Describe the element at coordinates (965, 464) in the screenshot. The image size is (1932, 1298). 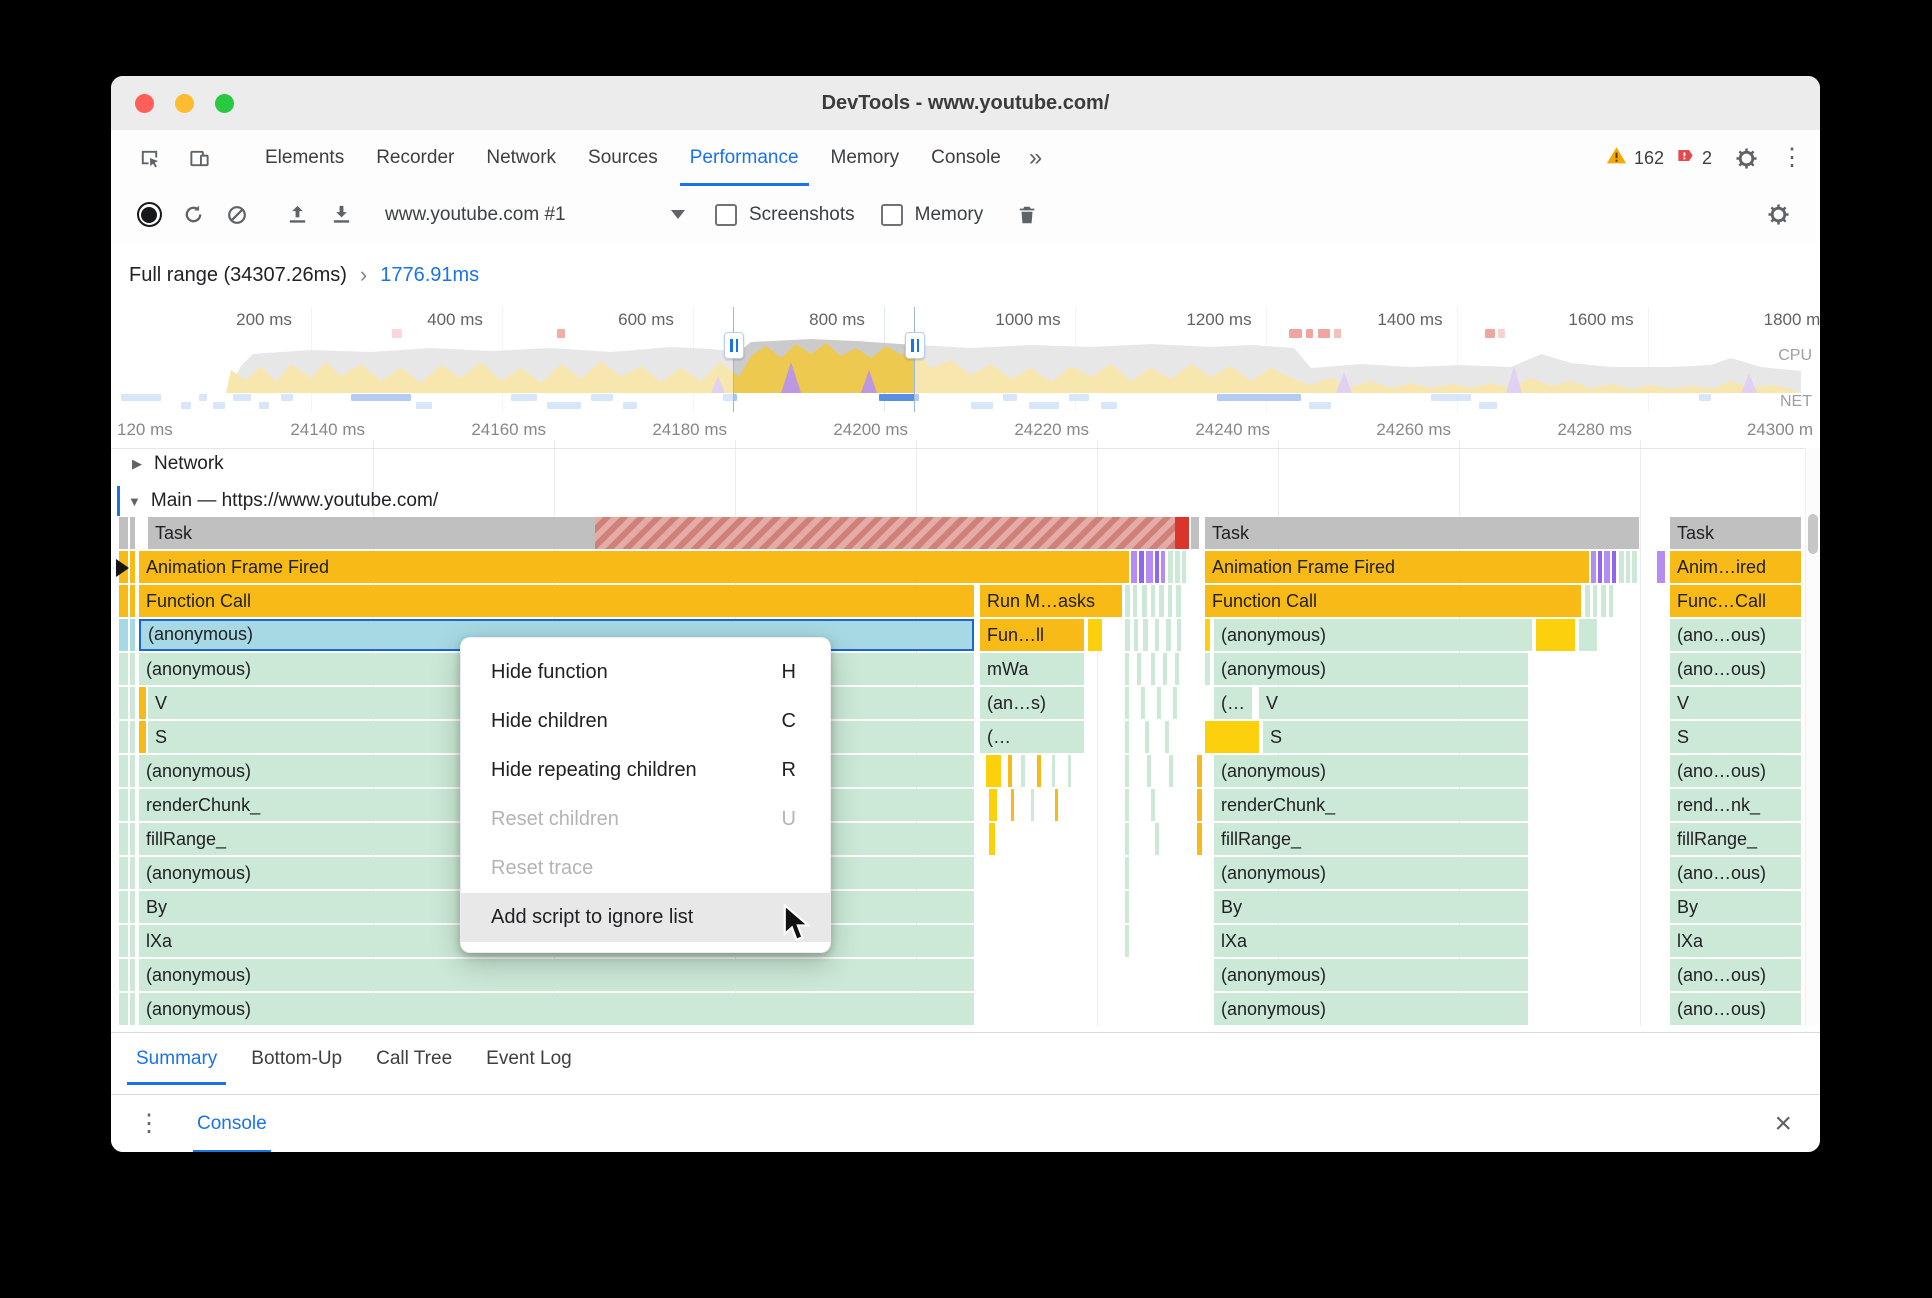
I see `network-track-header: ▶ Network` at that location.